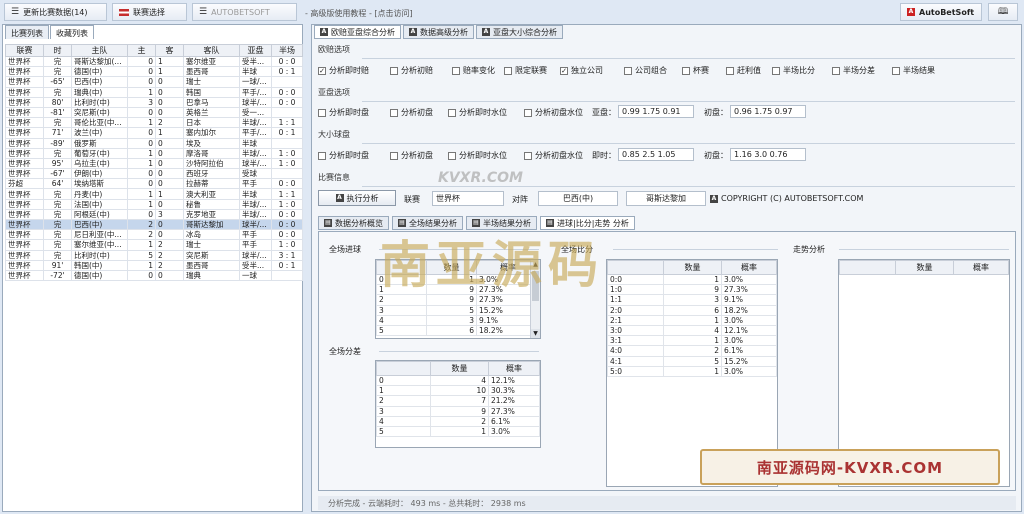 The width and height of the screenshot is (1024, 514). I want to click on col-header: 亚盘, so click(255, 50).